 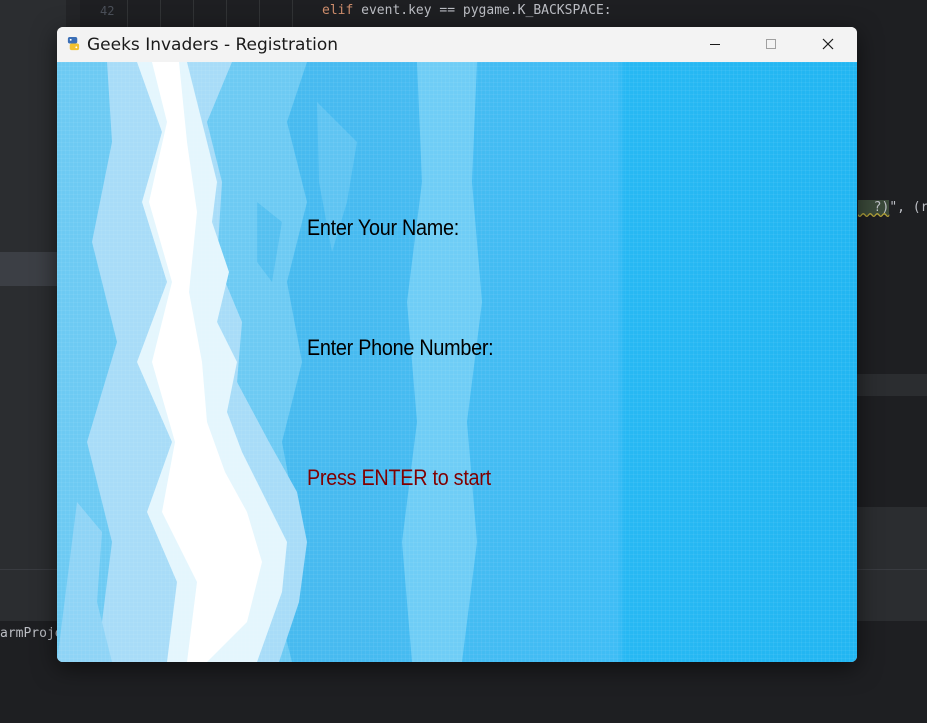 What do you see at coordinates (383, 228) in the screenshot?
I see `name-prompt: Enter Your Name:` at bounding box center [383, 228].